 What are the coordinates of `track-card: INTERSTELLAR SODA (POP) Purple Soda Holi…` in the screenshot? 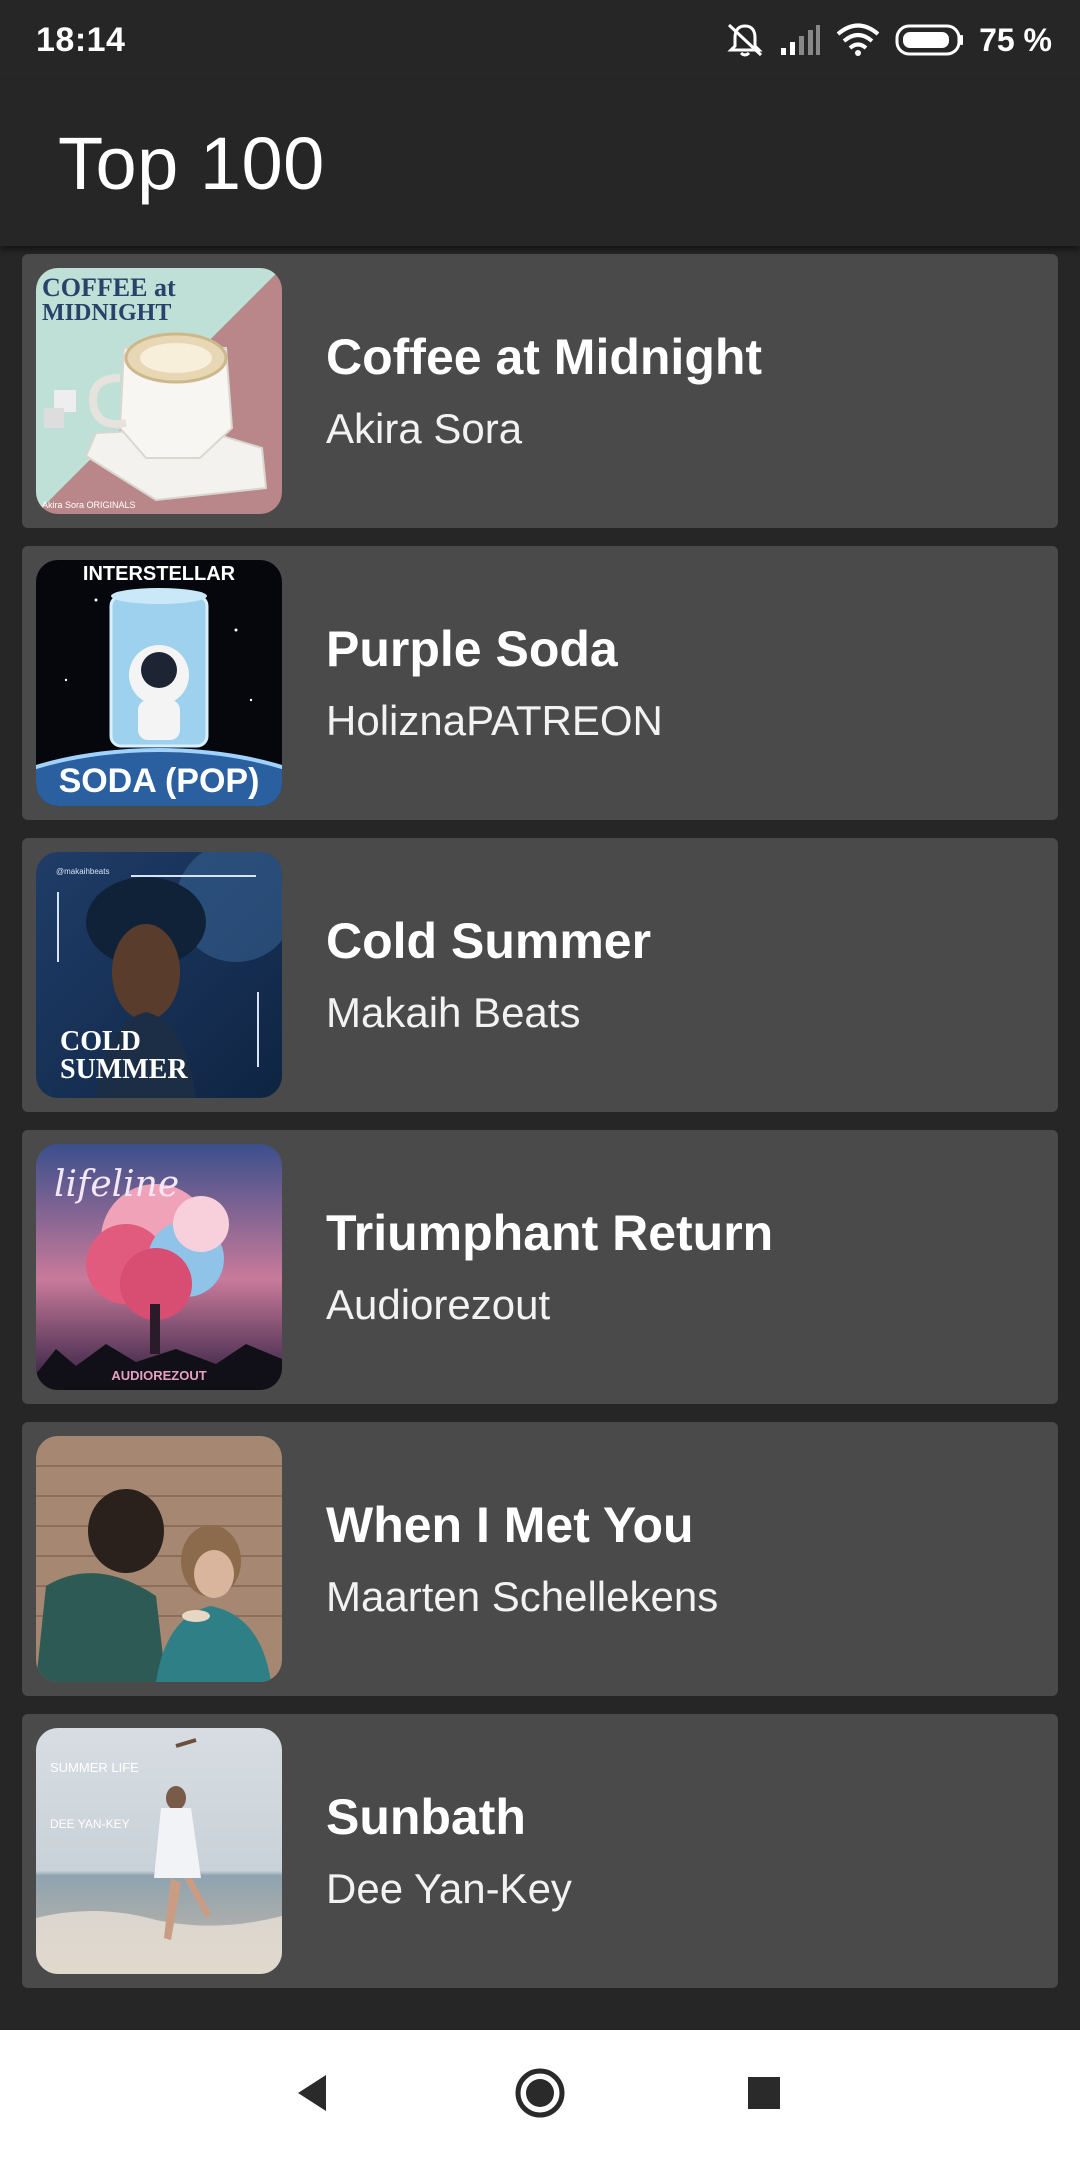 It's located at (540, 683).